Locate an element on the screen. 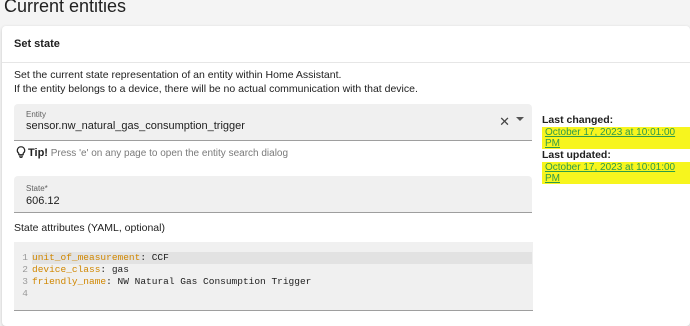  yaml-value: NW Natural Gas Consumption Trigger is located at coordinates (214, 281).